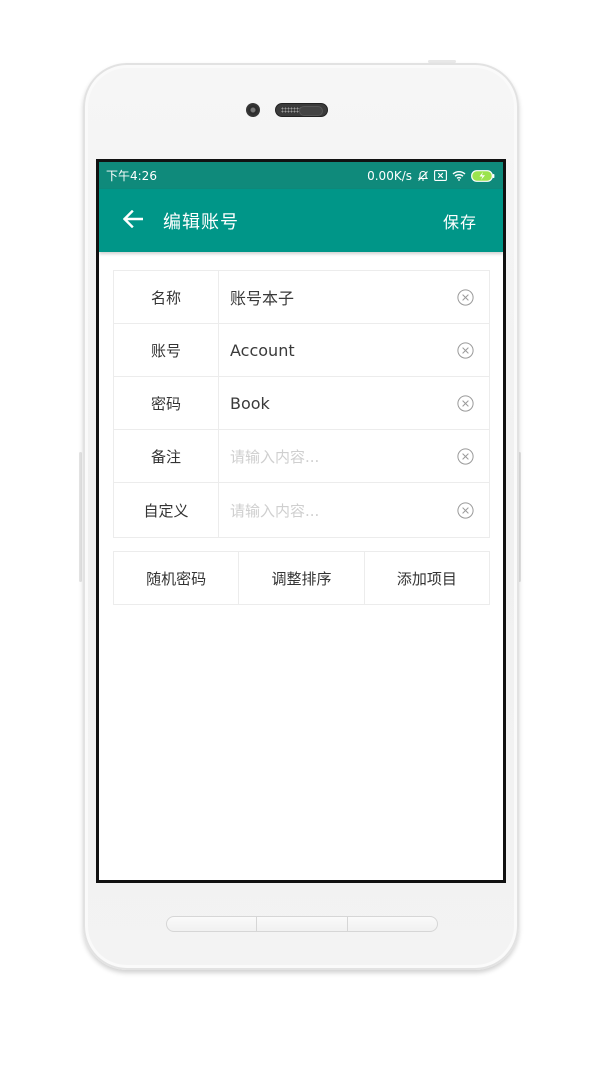 The height and width of the screenshot is (1067, 600). I want to click on form-row-account: 账号, so click(301, 350).